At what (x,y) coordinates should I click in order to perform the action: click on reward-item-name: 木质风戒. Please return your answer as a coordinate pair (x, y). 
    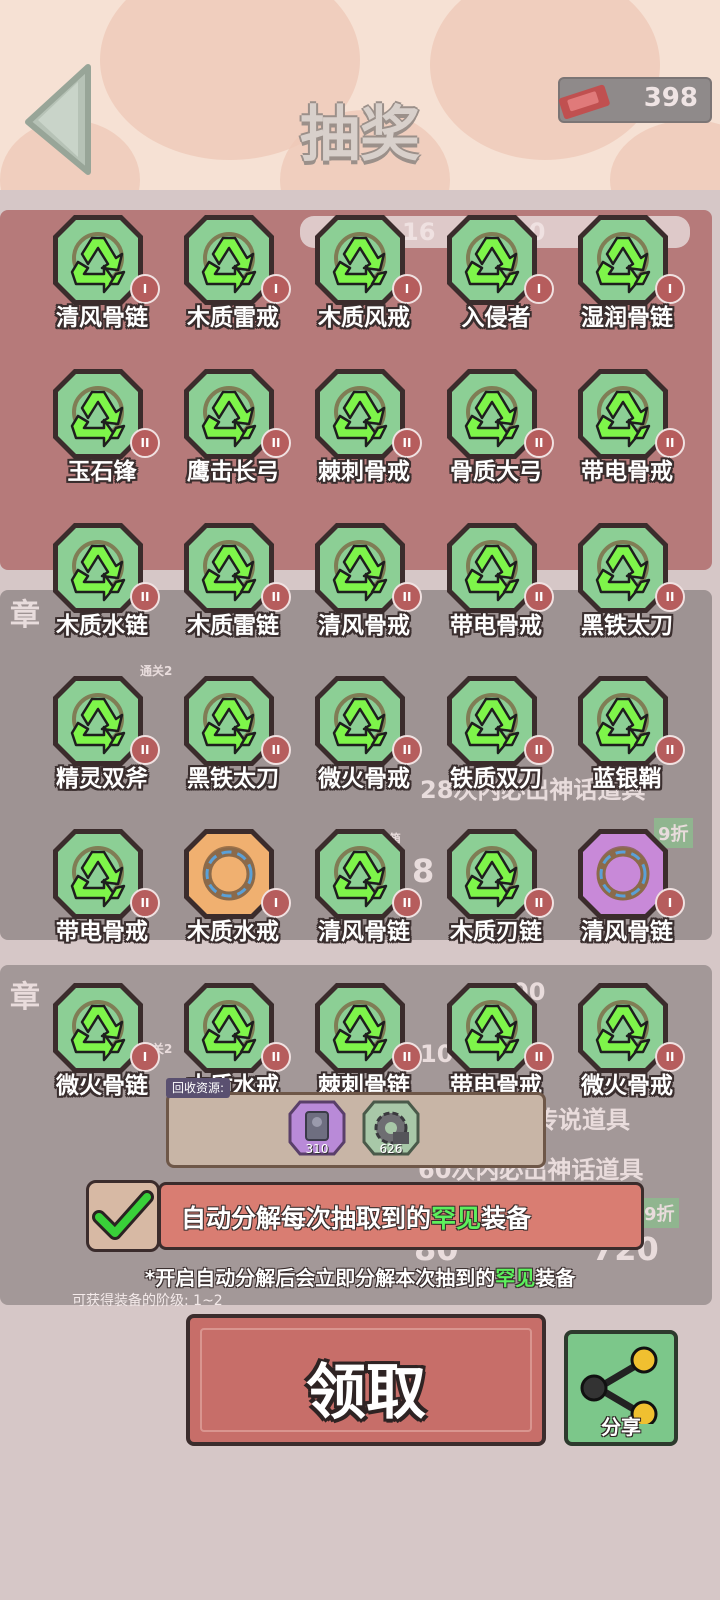
    Looking at the image, I should click on (364, 318).